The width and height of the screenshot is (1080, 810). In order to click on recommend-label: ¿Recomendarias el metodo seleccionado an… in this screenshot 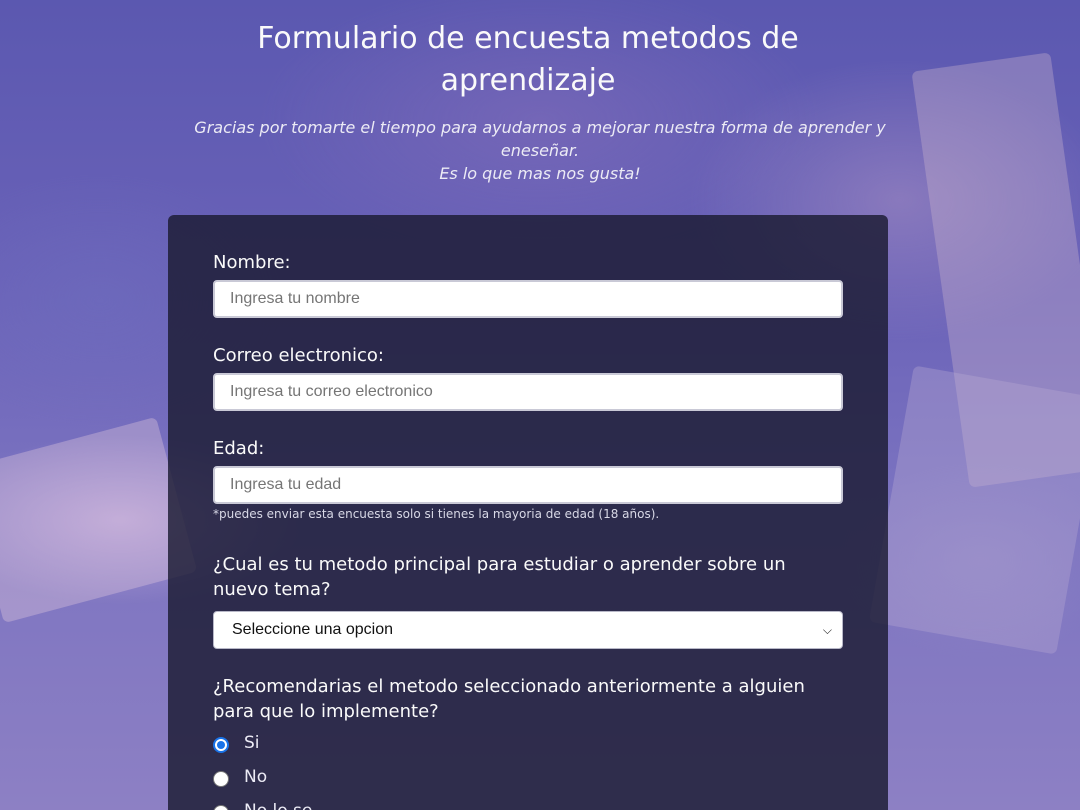, I will do `click(509, 699)`.